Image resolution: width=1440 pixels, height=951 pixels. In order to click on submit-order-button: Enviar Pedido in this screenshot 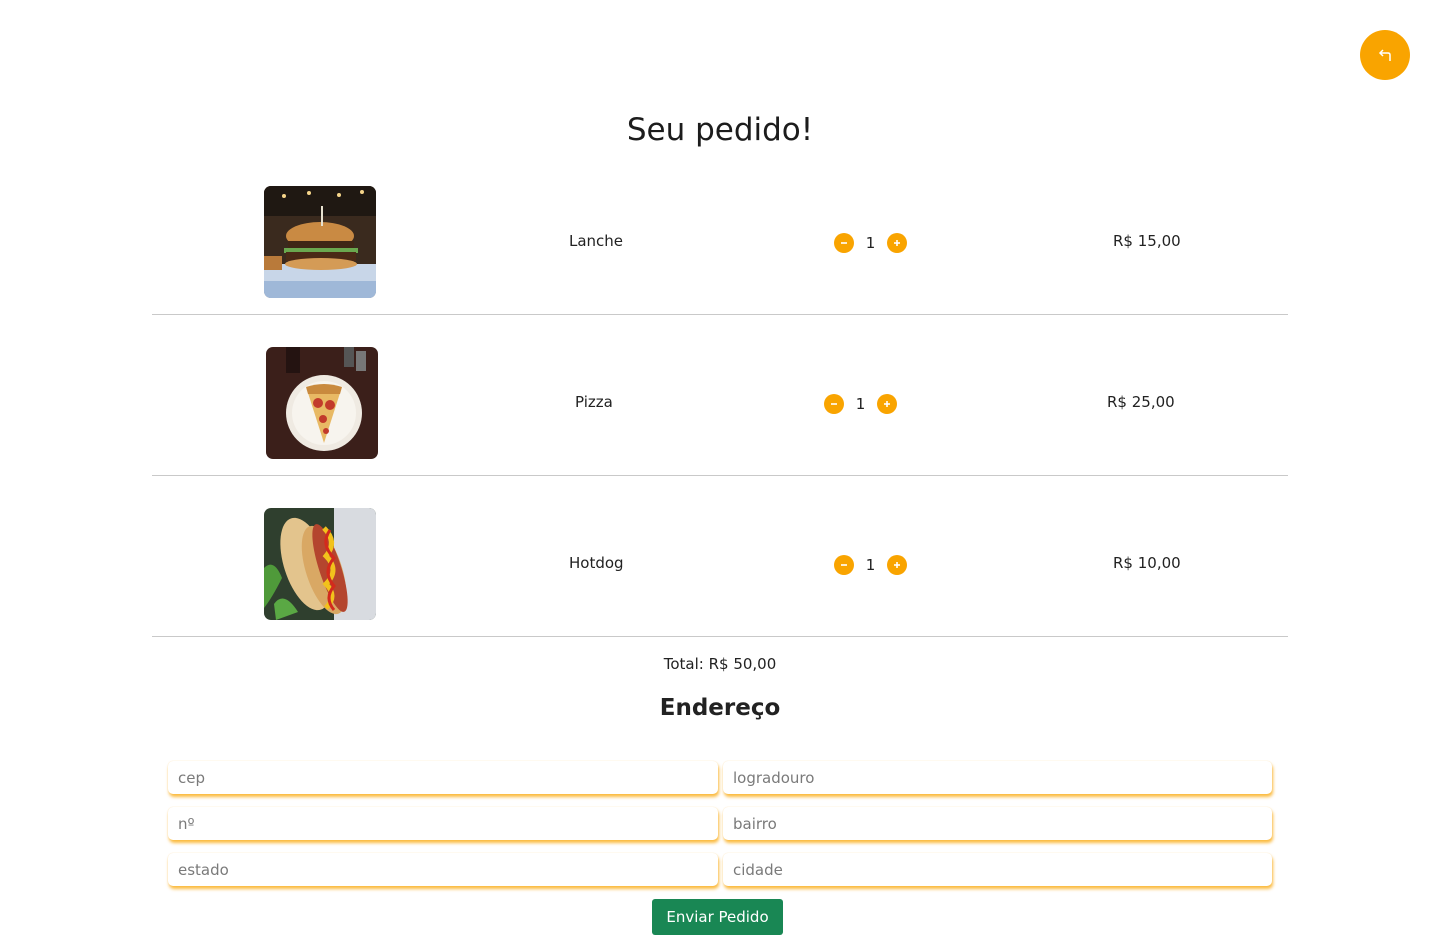, I will do `click(717, 917)`.